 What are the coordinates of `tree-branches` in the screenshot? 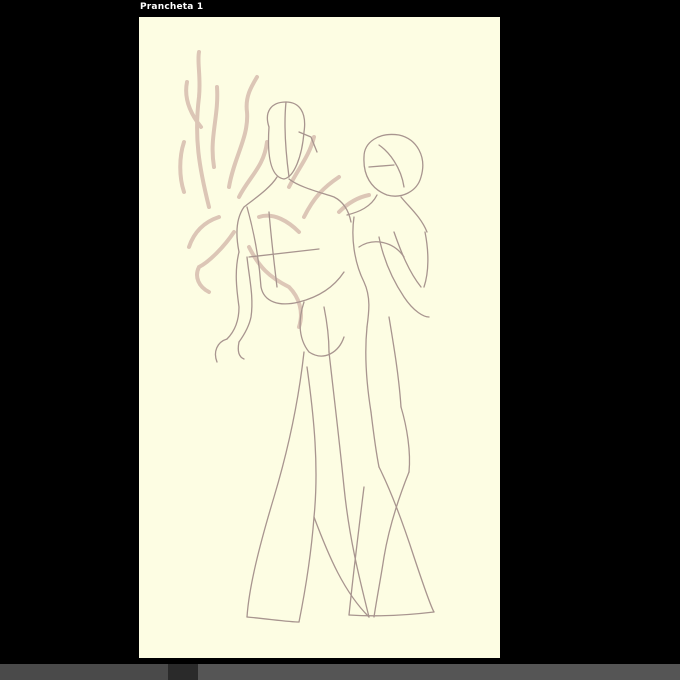 It's located at (274, 189).